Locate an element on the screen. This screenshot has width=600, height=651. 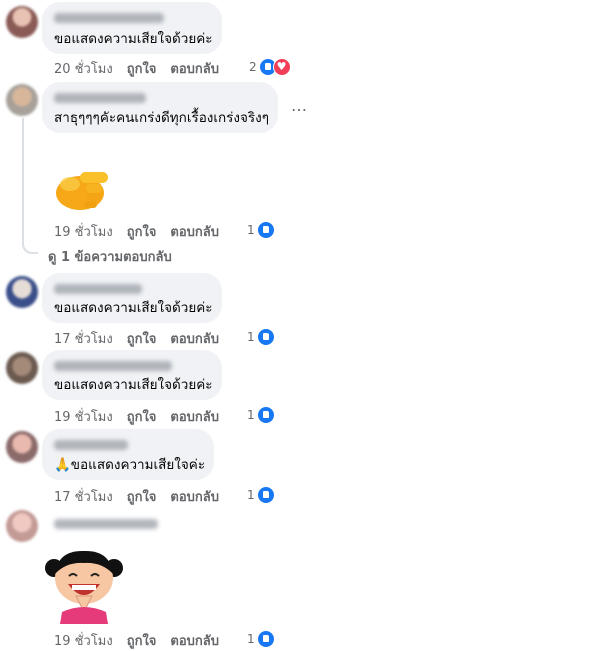
praying-girl-sticker is located at coordinates (84, 585).